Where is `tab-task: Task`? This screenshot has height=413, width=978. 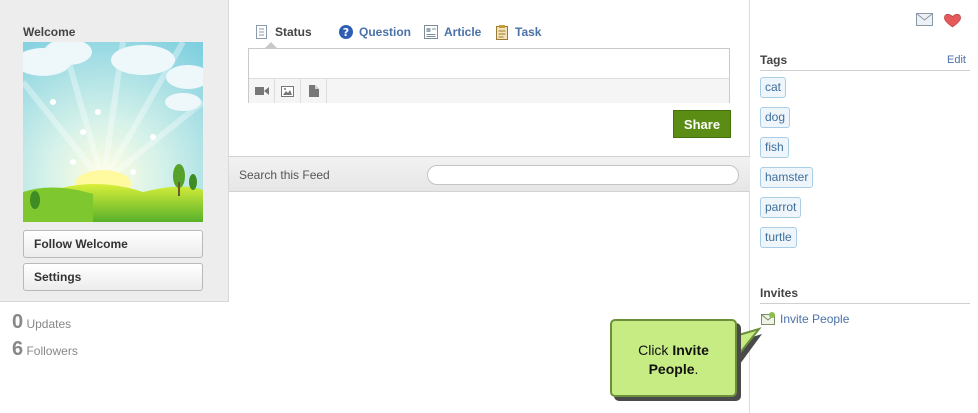 tab-task: Task is located at coordinates (517, 32).